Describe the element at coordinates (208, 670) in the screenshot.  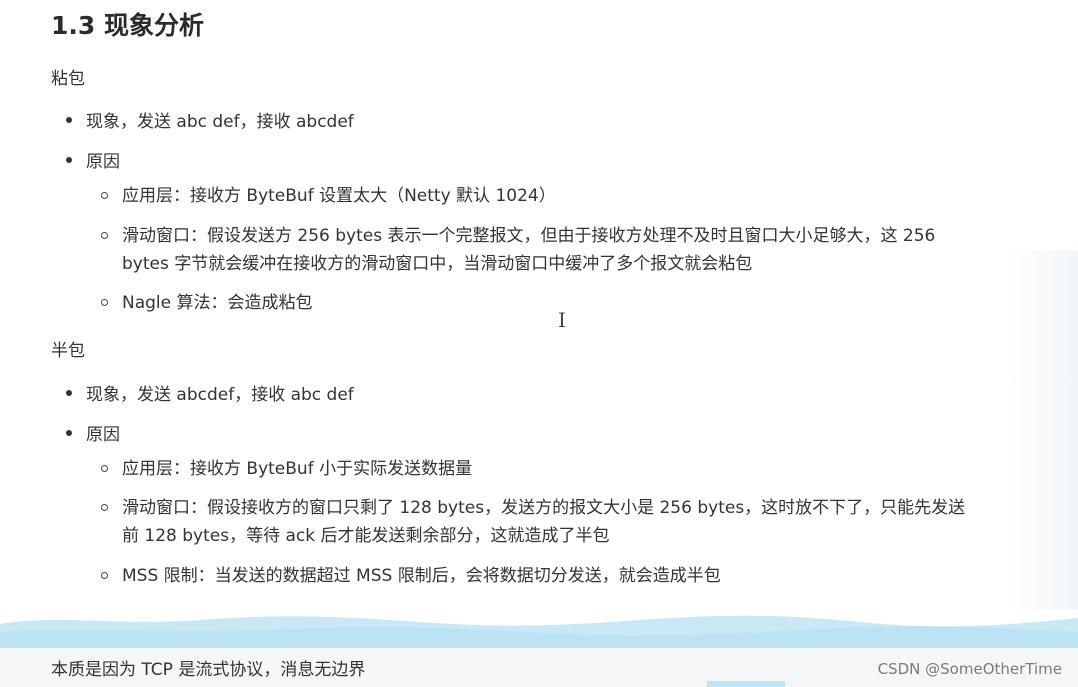
I see `footer-text: 本质是因为 TCP 是流式协议，消息无边界` at that location.